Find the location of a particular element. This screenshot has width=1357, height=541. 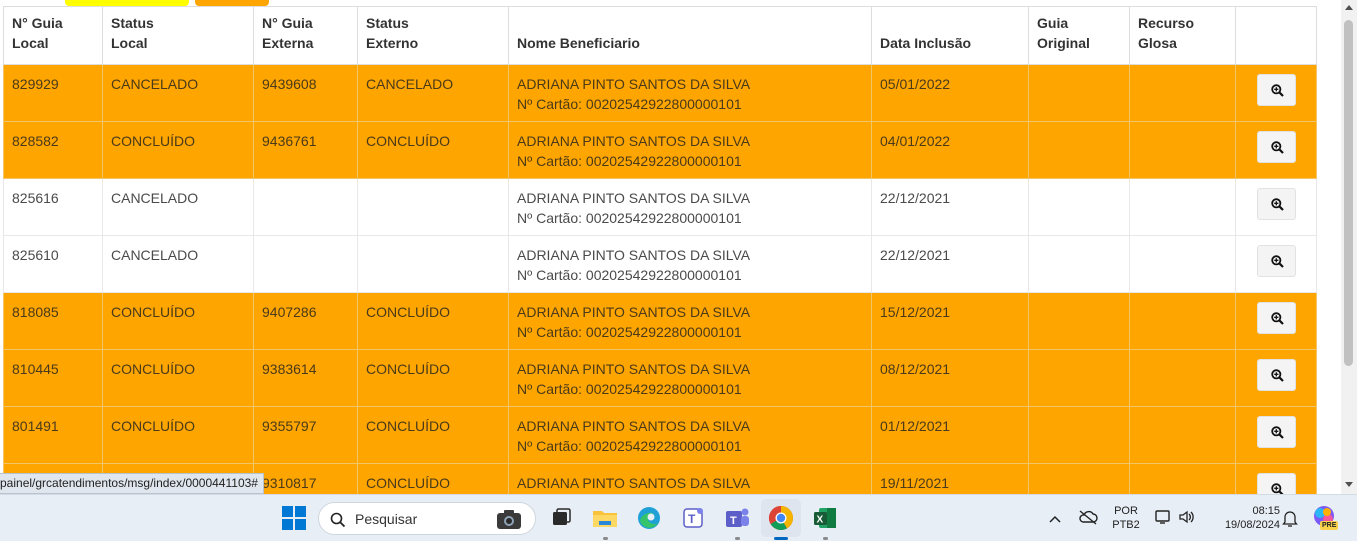

vertical-scrollbar is located at coordinates (1349, 247).